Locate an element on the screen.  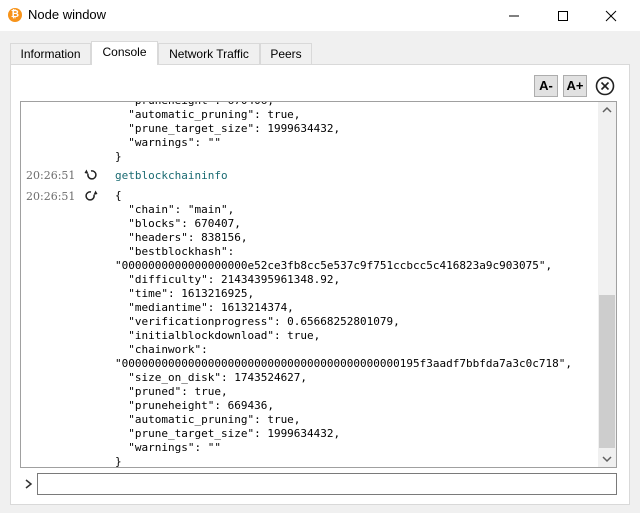
close-icon is located at coordinates (611, 16).